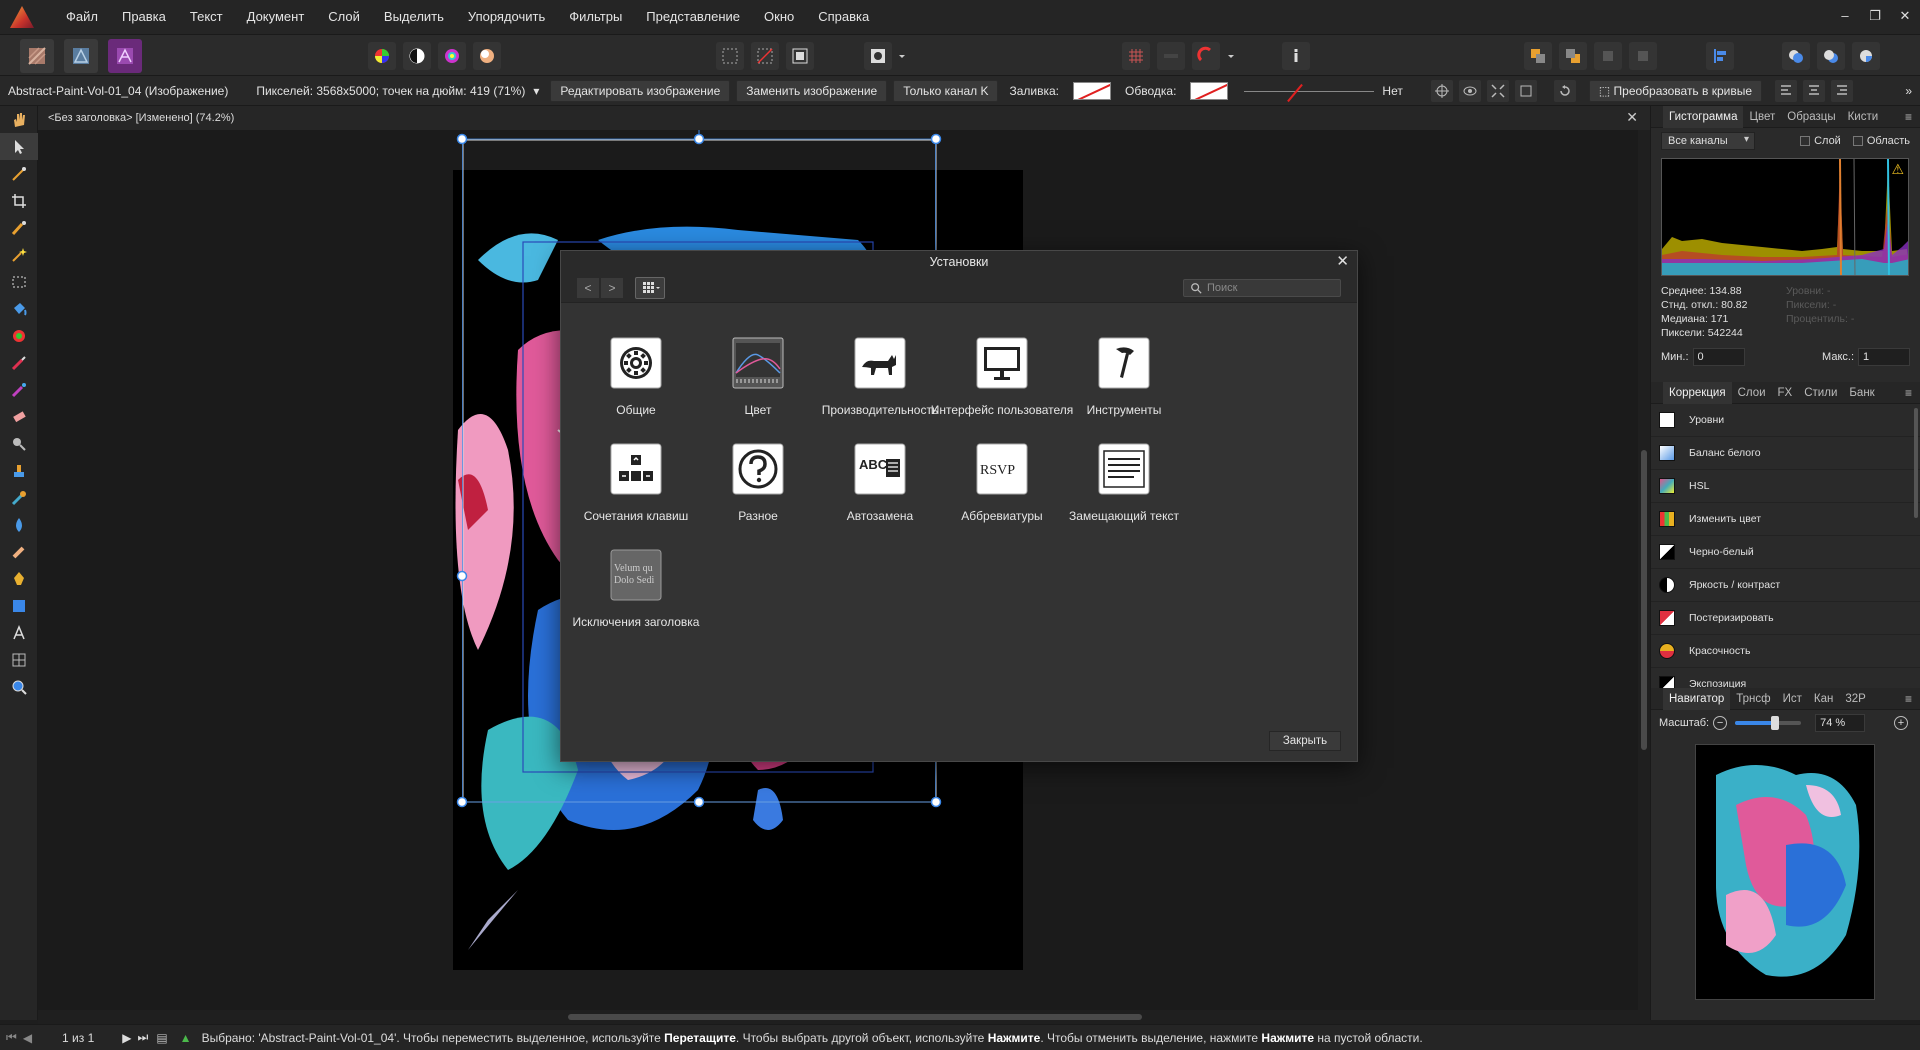 Image resolution: width=1920 pixels, height=1050 pixels. What do you see at coordinates (844, 118) in the screenshot?
I see `document-tab: <Без заголовка> [Изменено] (74.2%) ✕` at bounding box center [844, 118].